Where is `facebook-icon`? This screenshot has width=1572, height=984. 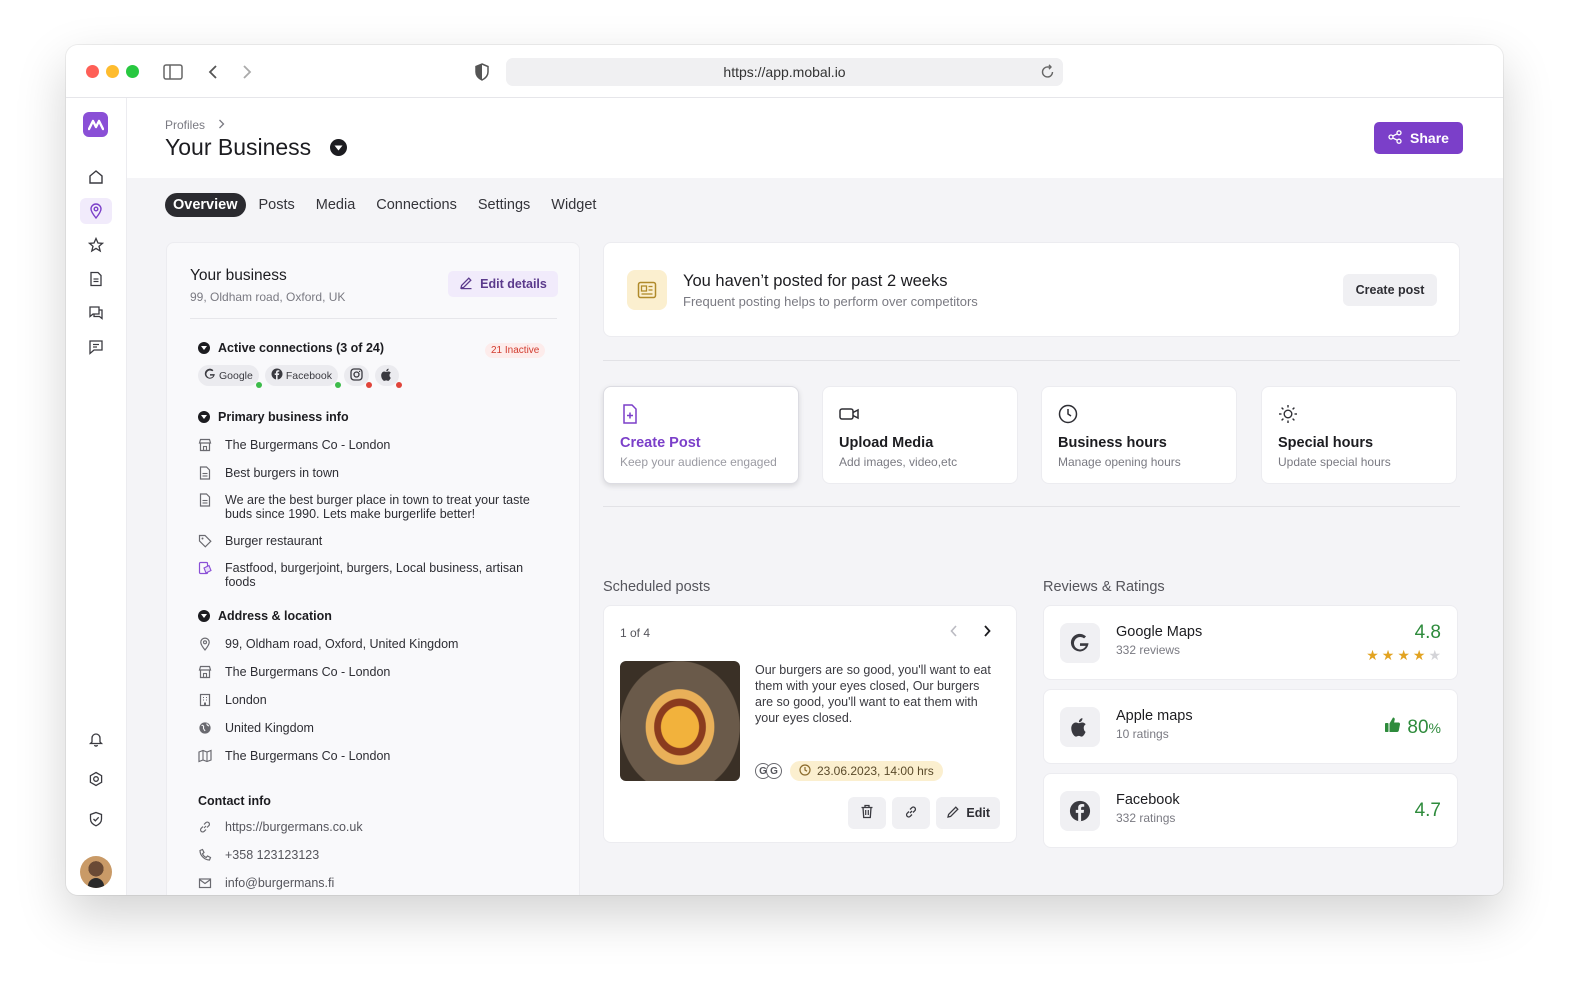
facebook-icon is located at coordinates (1080, 811).